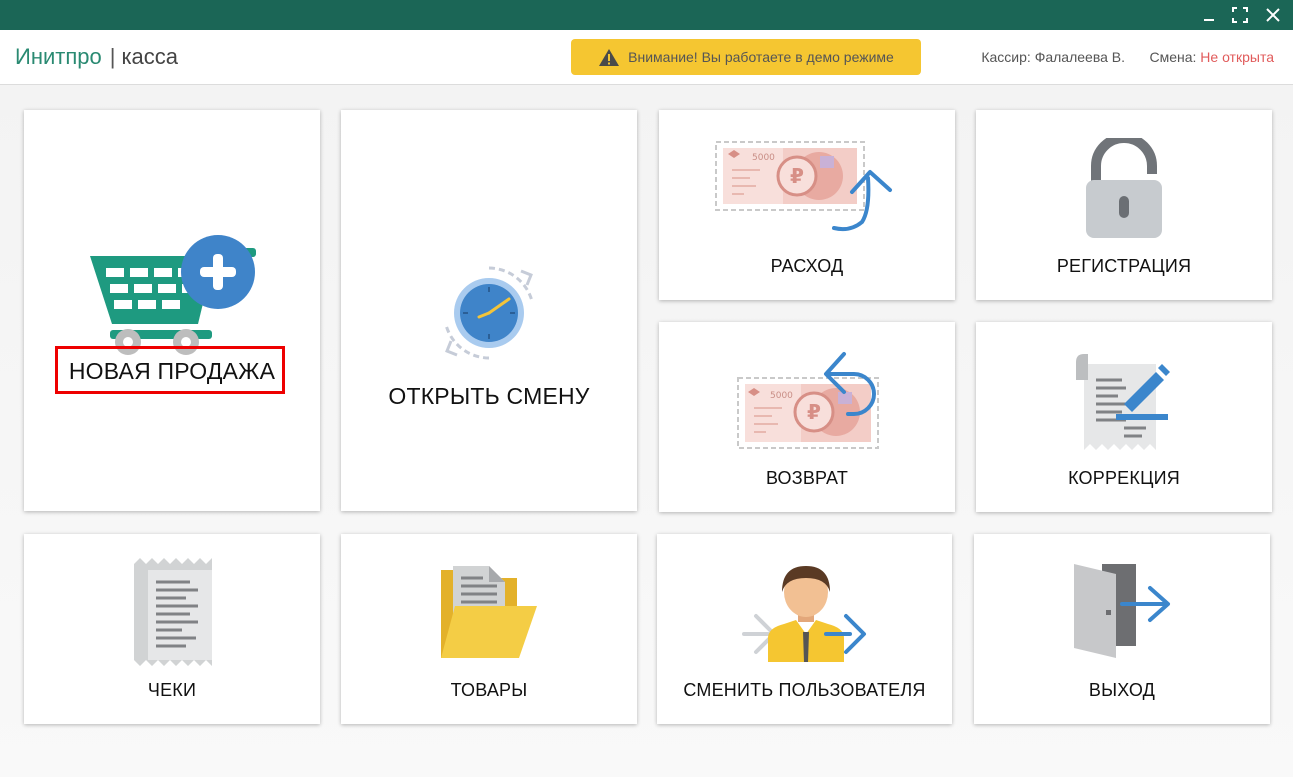  What do you see at coordinates (1079, 57) in the screenshot?
I see `cashier-name: Фалалеева В.` at bounding box center [1079, 57].